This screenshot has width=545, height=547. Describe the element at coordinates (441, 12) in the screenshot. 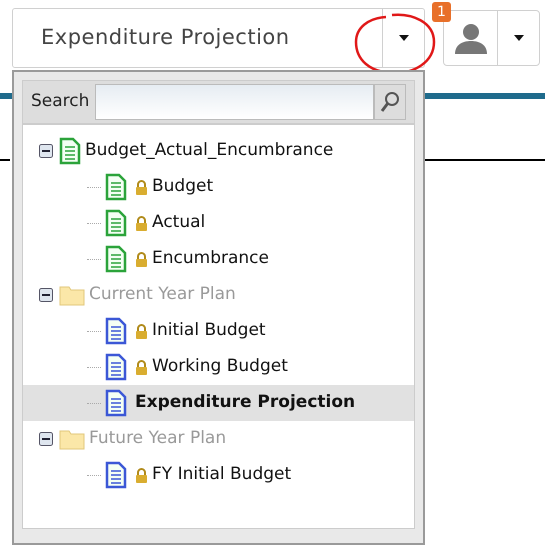

I see `notification-badge: 1` at that location.